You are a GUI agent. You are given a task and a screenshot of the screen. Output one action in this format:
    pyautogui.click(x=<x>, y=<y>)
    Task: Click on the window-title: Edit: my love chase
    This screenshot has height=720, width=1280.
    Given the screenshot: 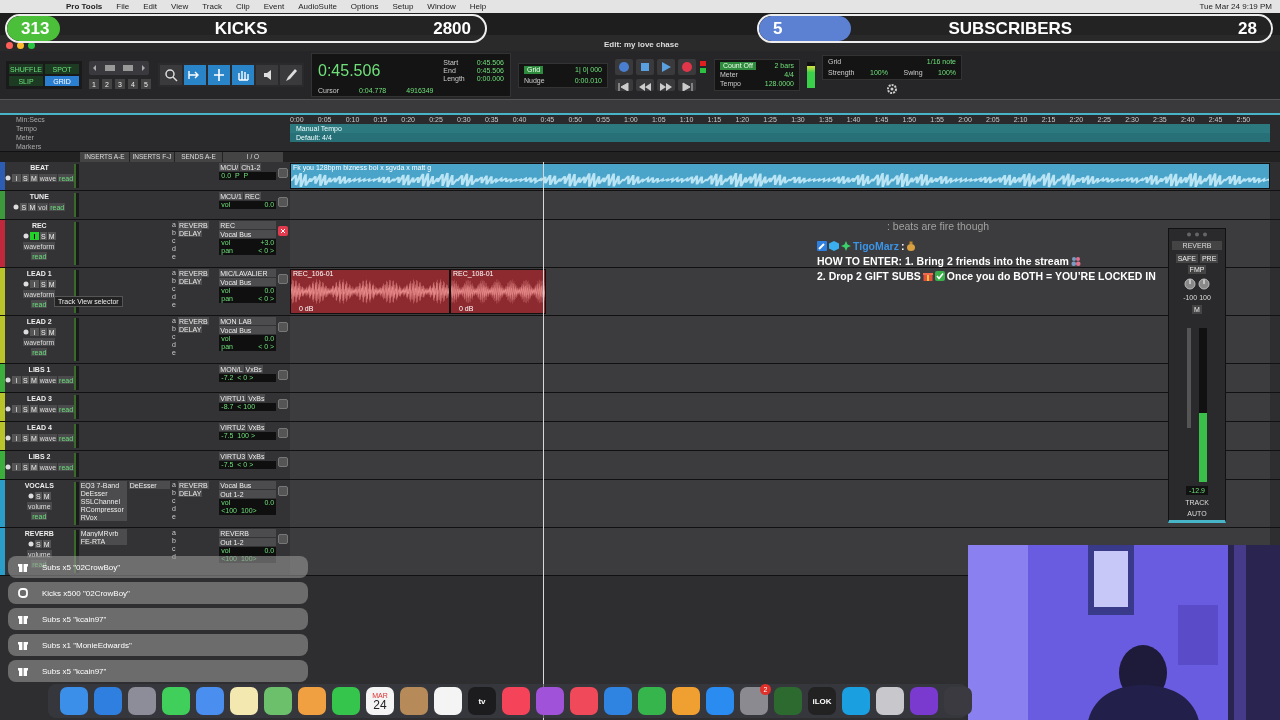 What is the action you would take?
    pyautogui.click(x=641, y=44)
    